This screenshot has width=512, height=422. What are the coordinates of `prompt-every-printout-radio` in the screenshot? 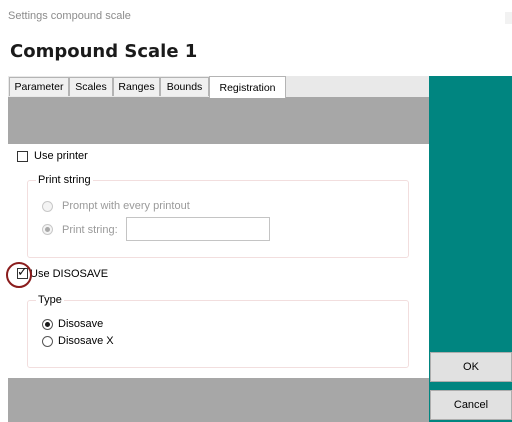 It's located at (47, 206).